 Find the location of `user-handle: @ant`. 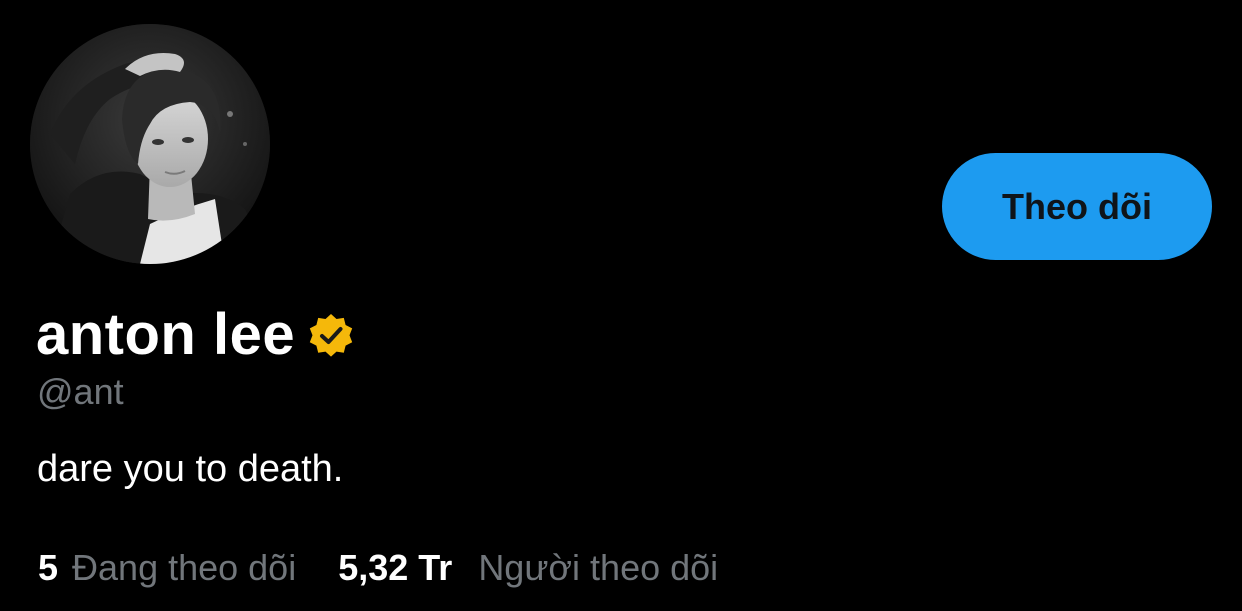

user-handle: @ant is located at coordinates (80, 391).